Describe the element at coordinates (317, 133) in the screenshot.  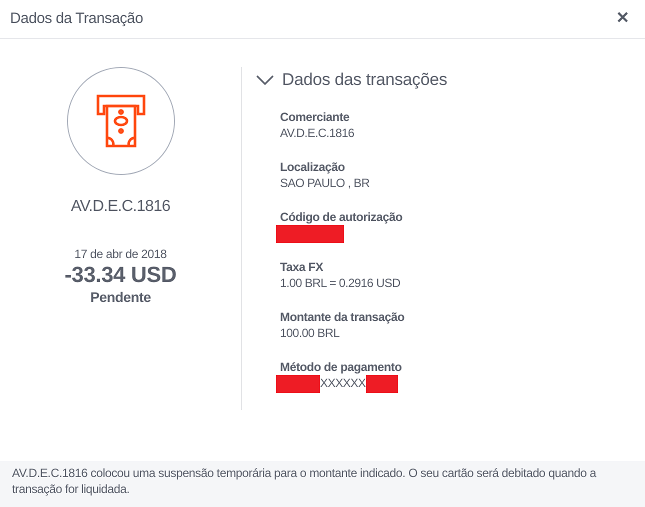
I see `field-value: AV.D.E.C.1816` at that location.